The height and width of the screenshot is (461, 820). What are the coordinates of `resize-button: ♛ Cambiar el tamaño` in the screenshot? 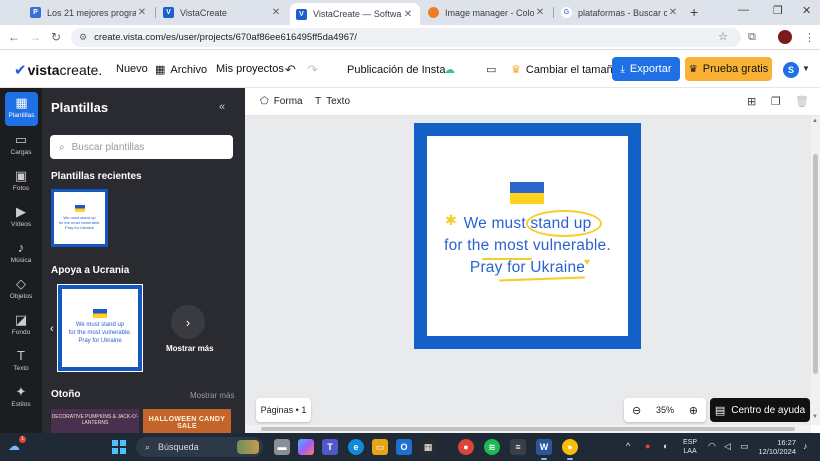 It's located at (565, 70).